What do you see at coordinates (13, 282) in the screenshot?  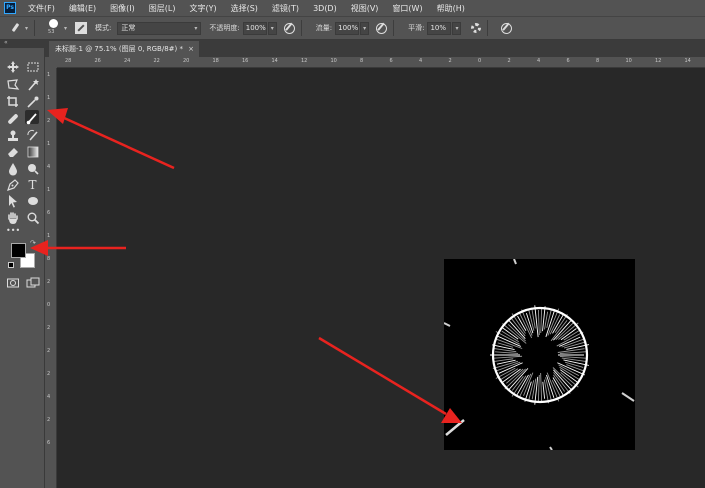 I see `quick-mask-icon` at bounding box center [13, 282].